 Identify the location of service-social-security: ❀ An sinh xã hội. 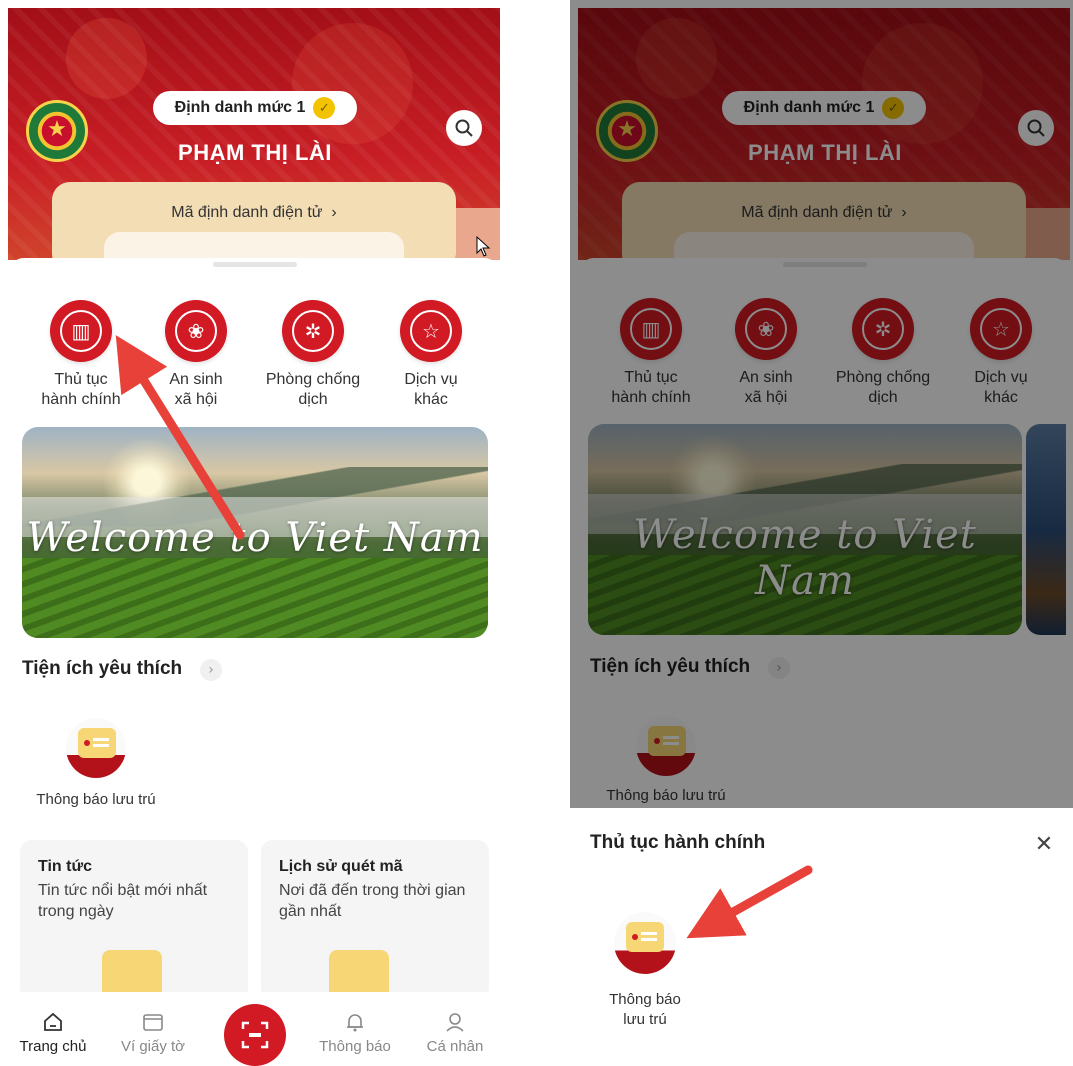
(196, 355).